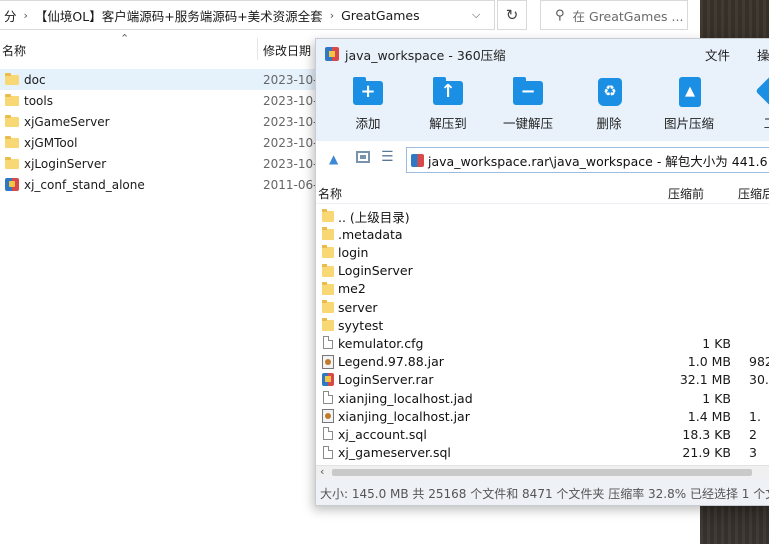 This screenshot has width=769, height=544. Describe the element at coordinates (542, 252) in the screenshot. I see `archive-row: login` at that location.